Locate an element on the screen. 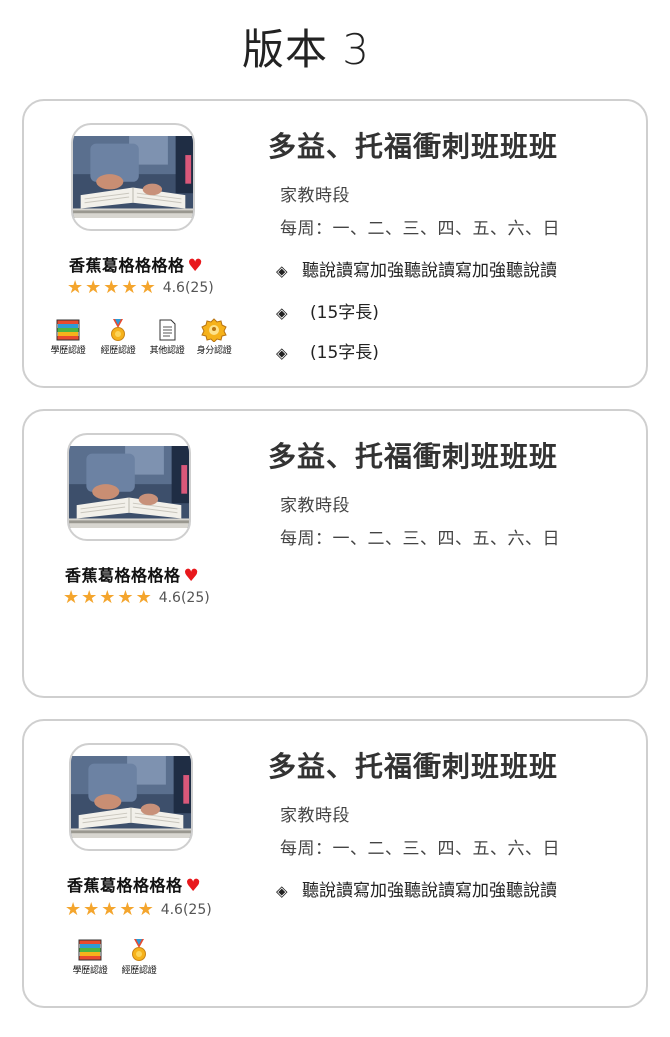  document-icon is located at coordinates (167, 330).